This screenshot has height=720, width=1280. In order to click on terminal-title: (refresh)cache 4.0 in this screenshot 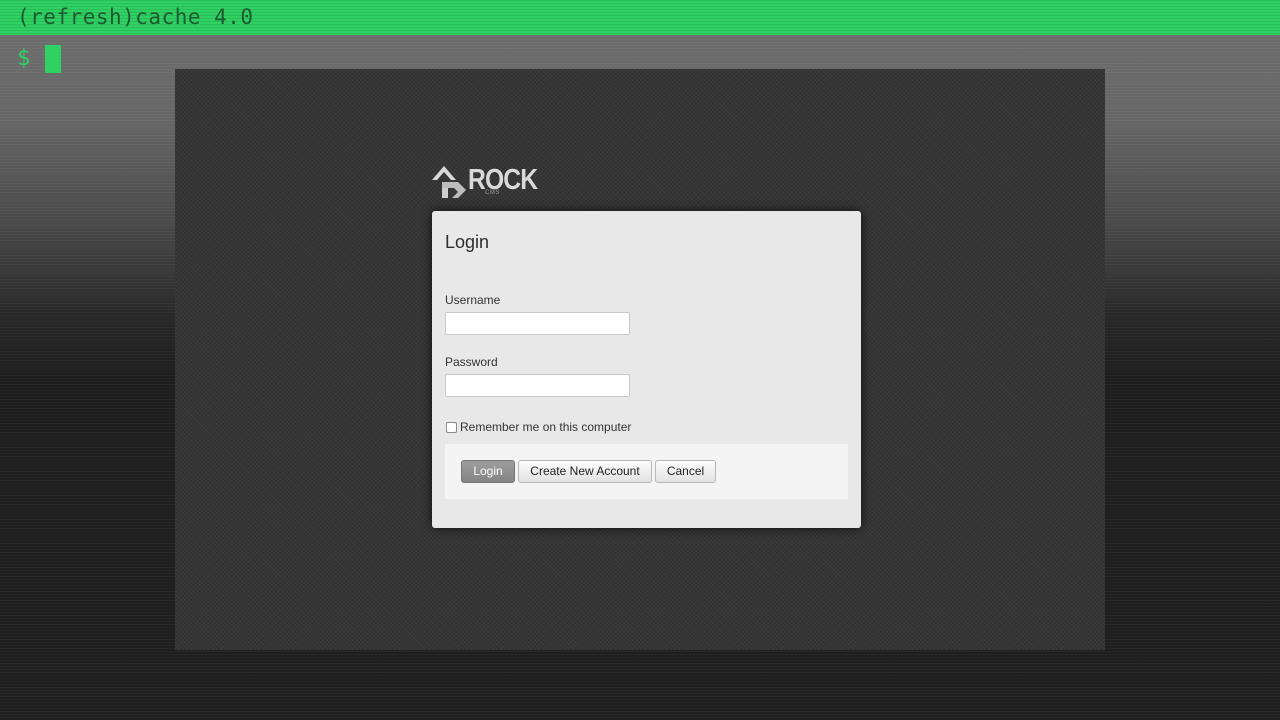, I will do `click(135, 17)`.